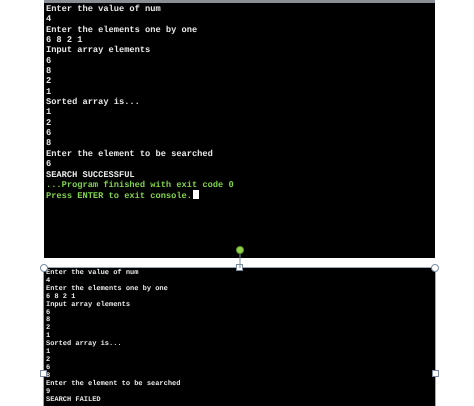 The image size is (474, 406). Describe the element at coordinates (98, 50) in the screenshot. I see `console-line: Input array elements` at that location.